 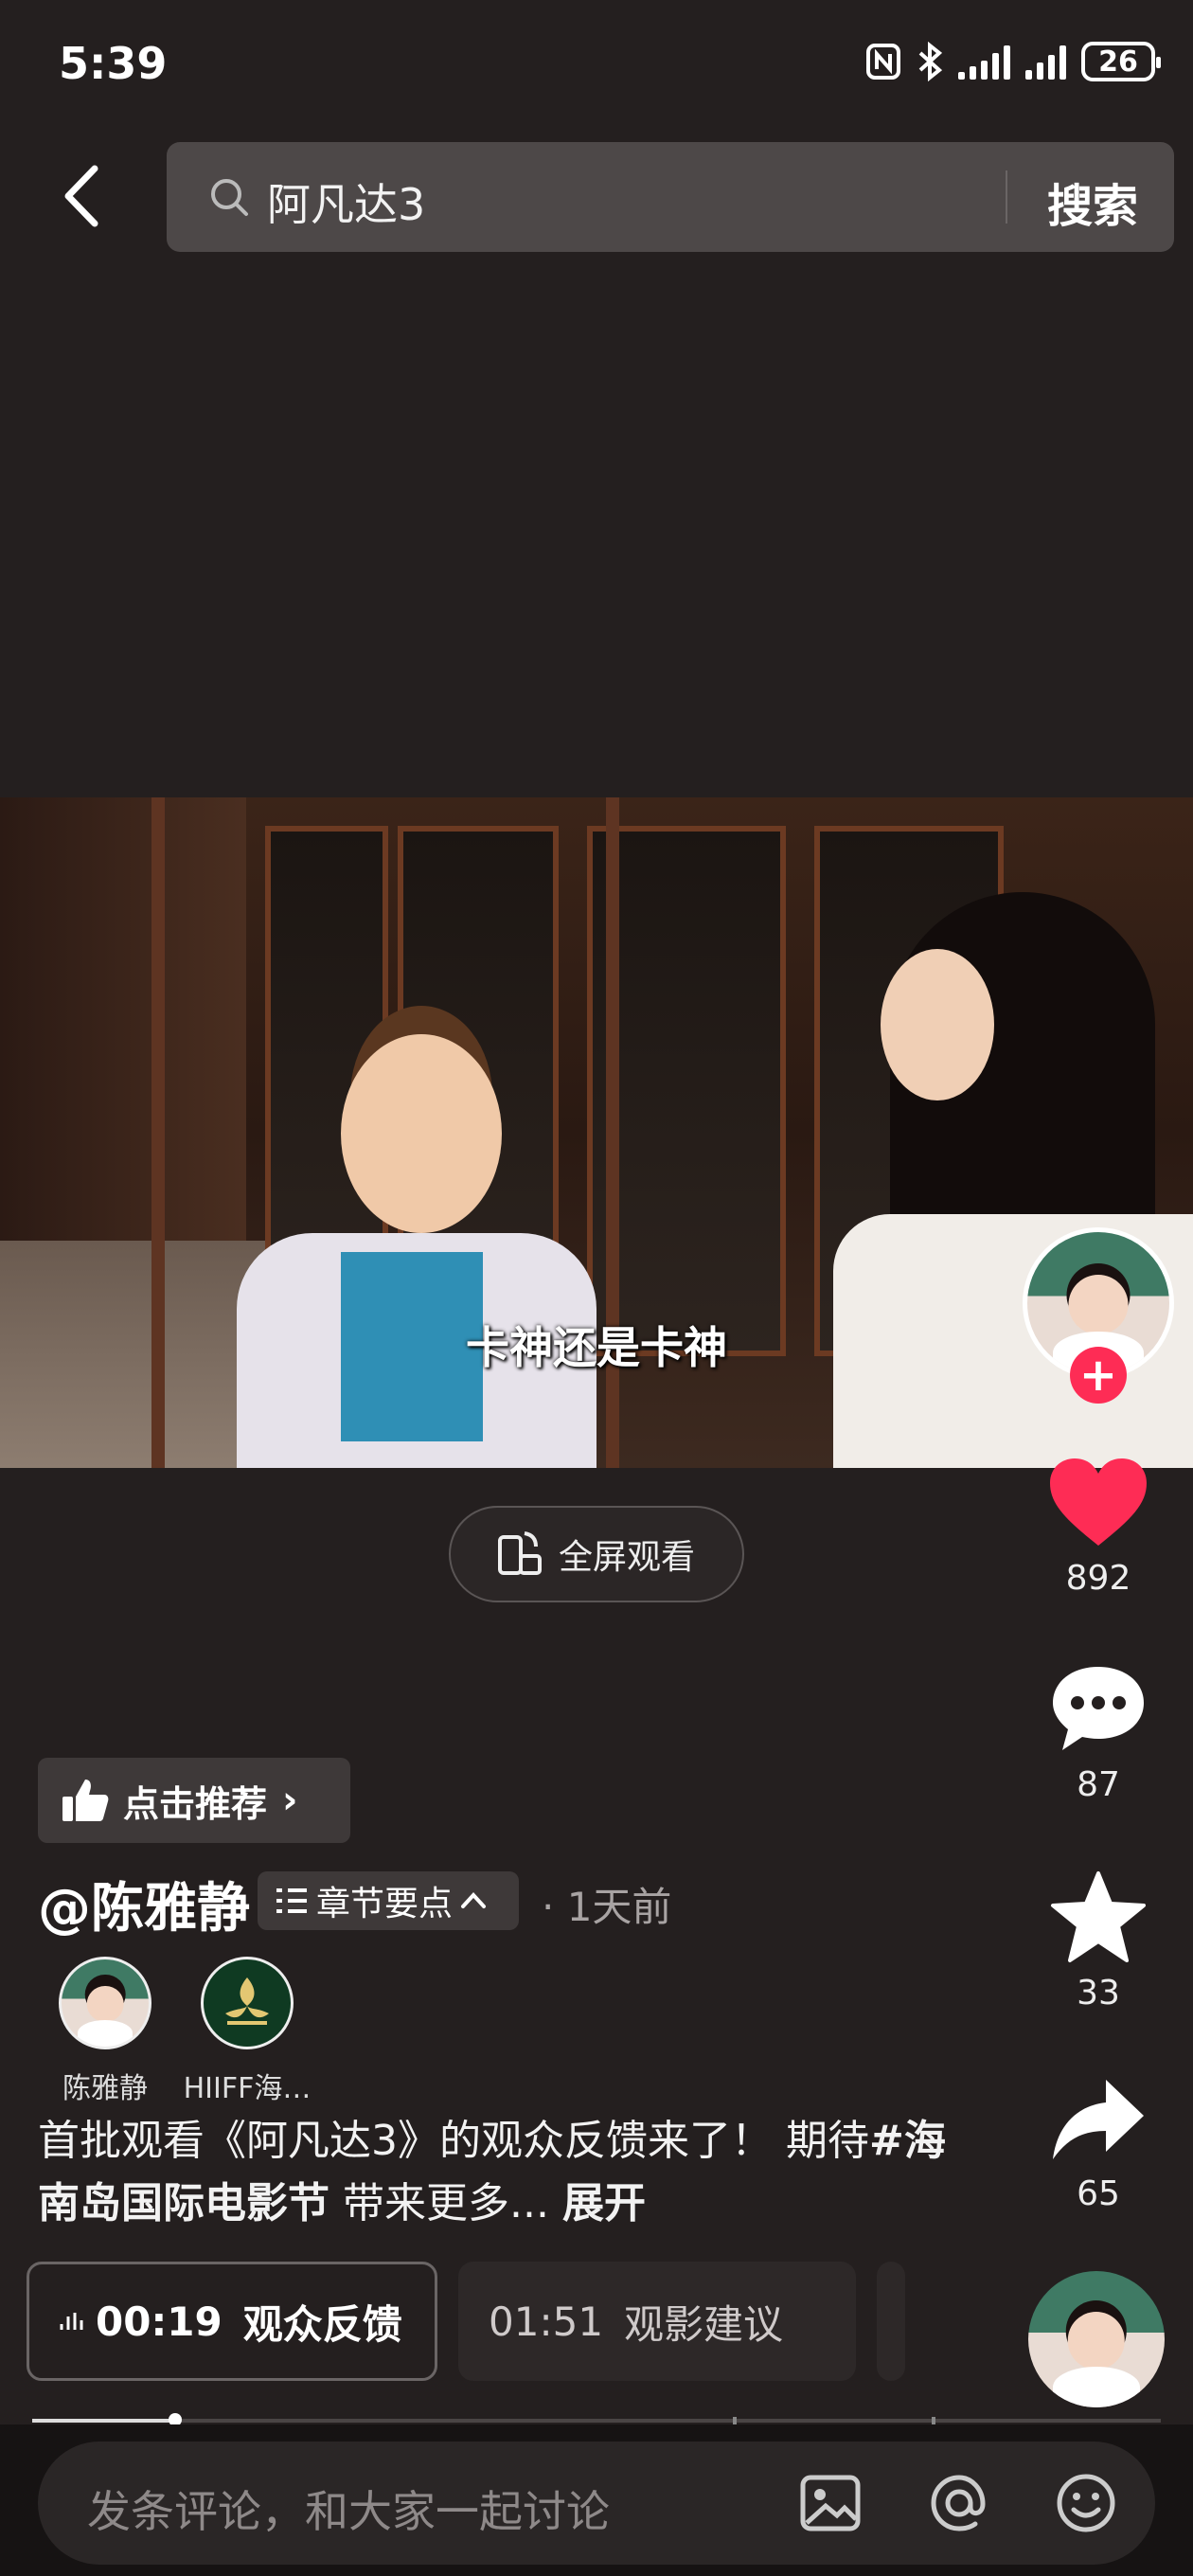 I want to click on author-handle: @陈雅静, so click(x=144, y=1904).